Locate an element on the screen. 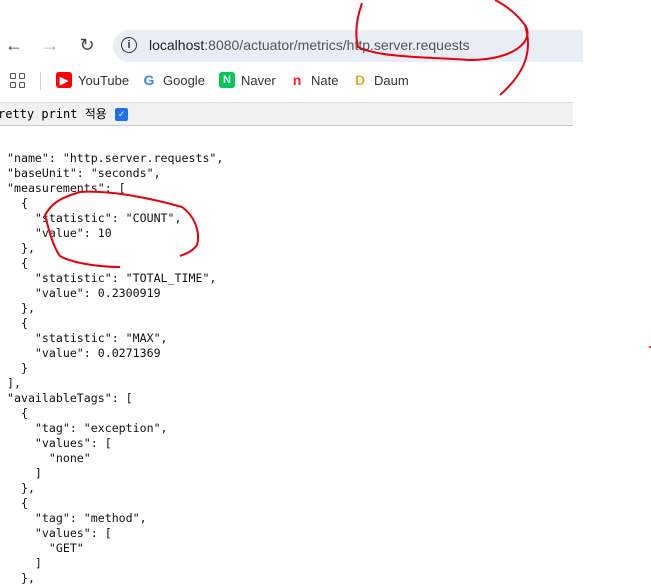 This screenshot has width=651, height=586. google-icon: G is located at coordinates (149, 80).